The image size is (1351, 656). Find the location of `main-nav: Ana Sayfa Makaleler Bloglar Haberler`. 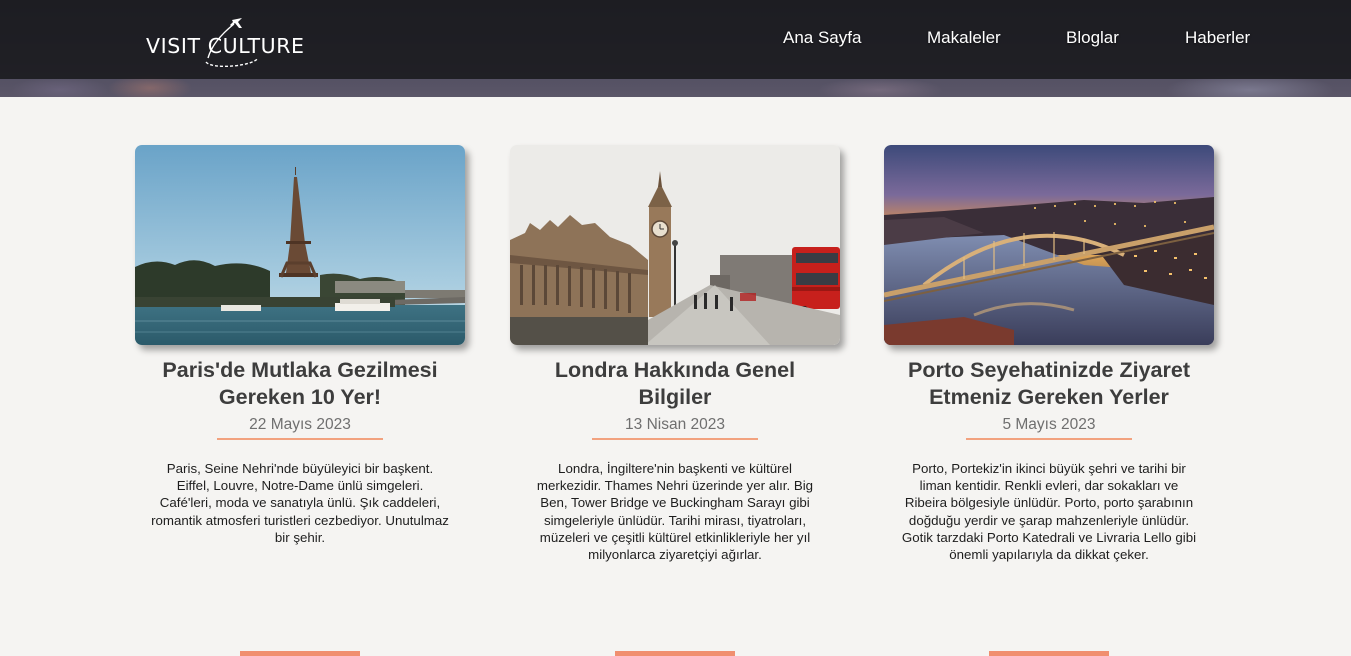

main-nav: Ana Sayfa Makaleler Bloglar Haberler is located at coordinates (675, 39).